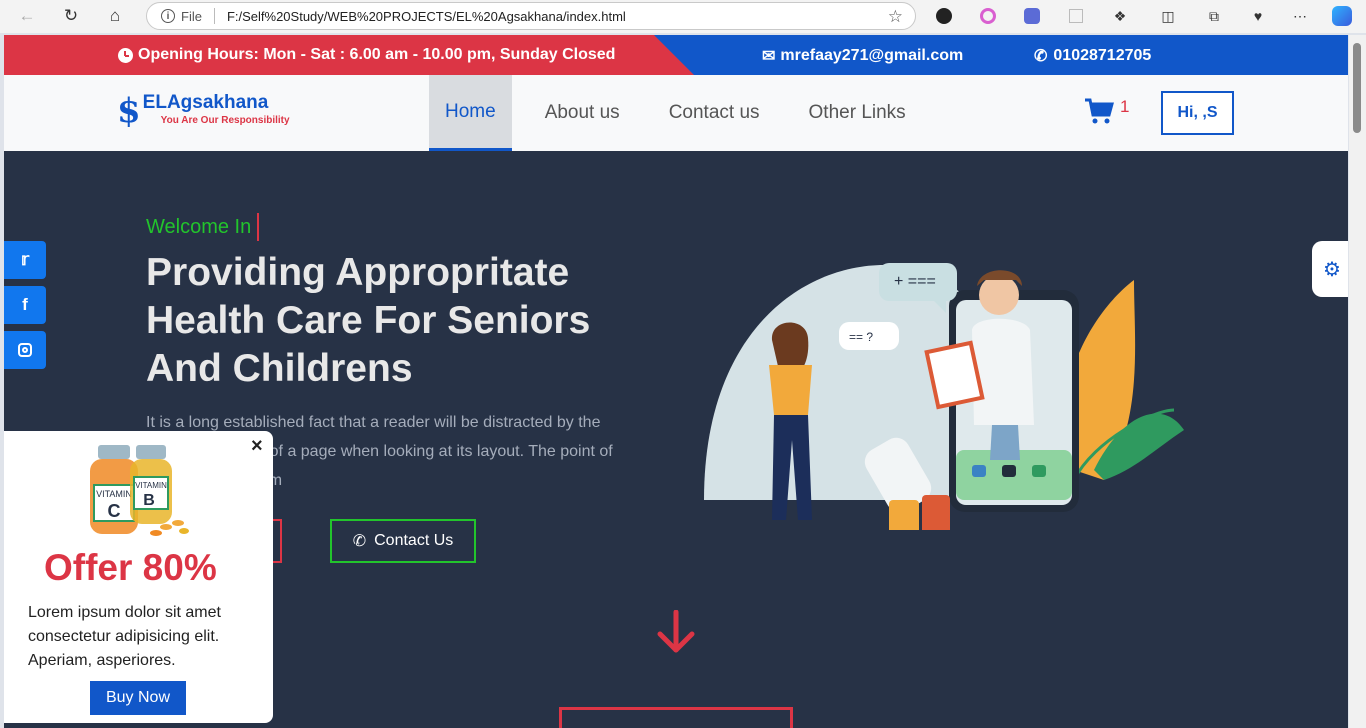 This screenshot has width=1366, height=728. What do you see at coordinates (1168, 16) in the screenshot?
I see `split-screen-icon: ◫` at bounding box center [1168, 16].